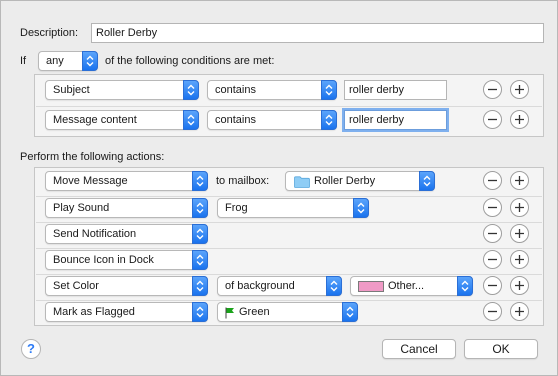 The image size is (558, 376). Describe the element at coordinates (236, 208) in the screenshot. I see `sound-value: Frog` at that location.